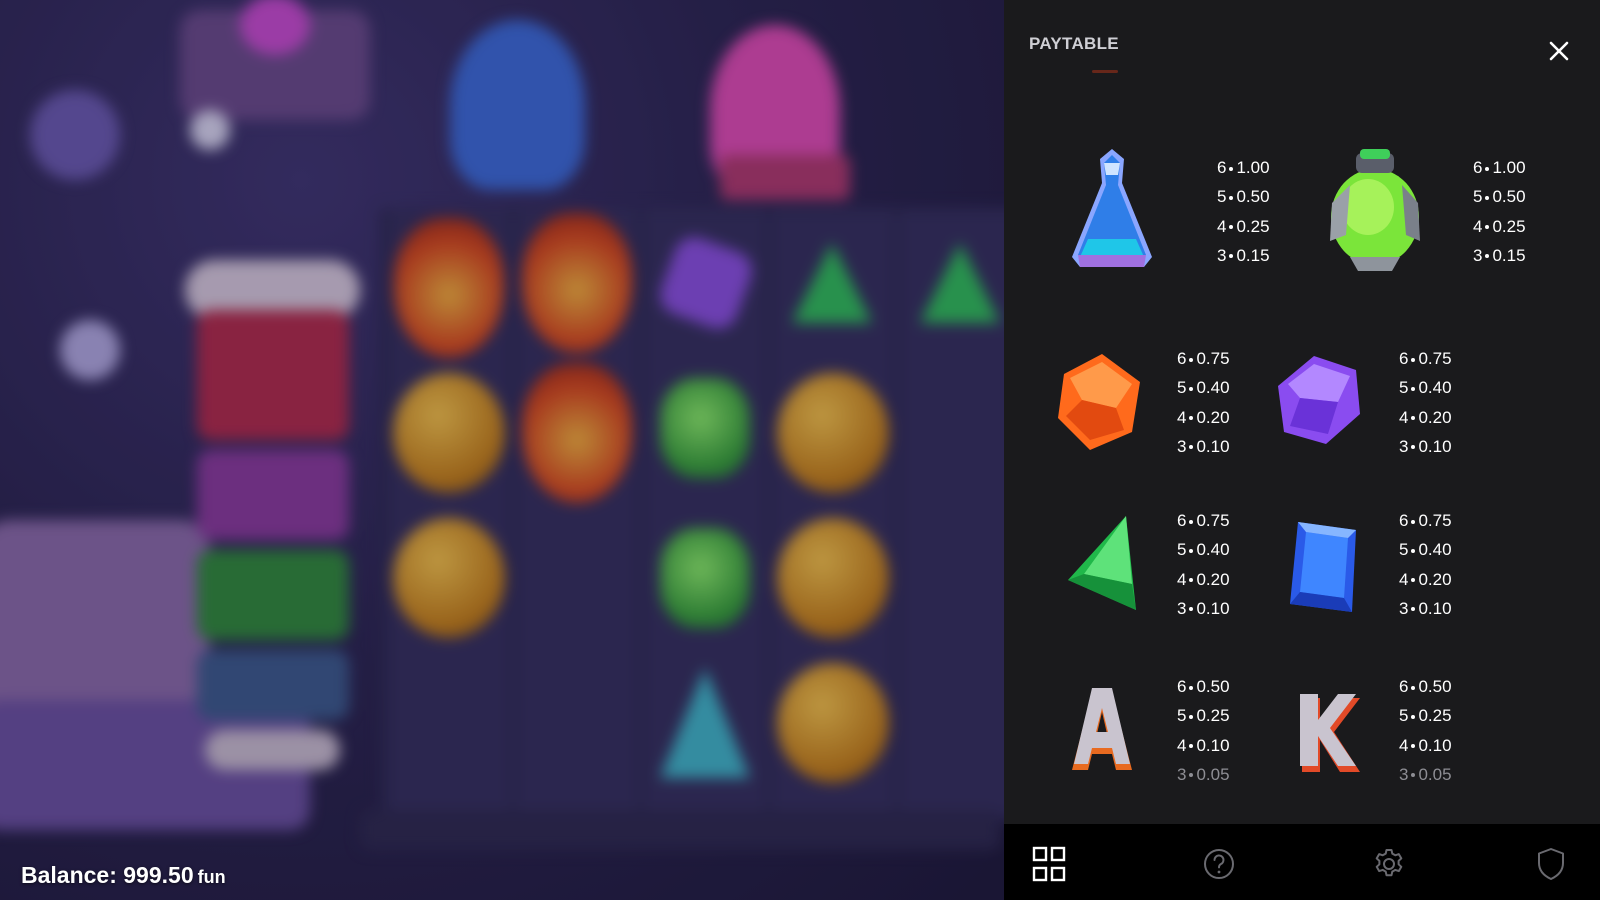 The image size is (1600, 900). What do you see at coordinates (1103, 568) in the screenshot?
I see `green-triangle-gem-icon` at bounding box center [1103, 568].